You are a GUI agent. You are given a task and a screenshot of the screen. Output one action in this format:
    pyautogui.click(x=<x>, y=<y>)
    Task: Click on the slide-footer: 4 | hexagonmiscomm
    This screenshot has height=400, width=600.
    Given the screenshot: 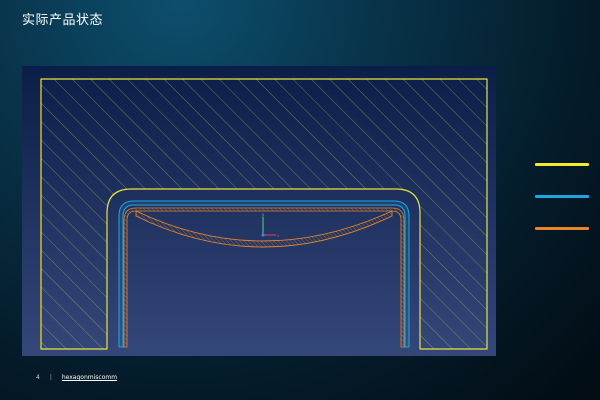 What is the action you would take?
    pyautogui.click(x=76, y=377)
    